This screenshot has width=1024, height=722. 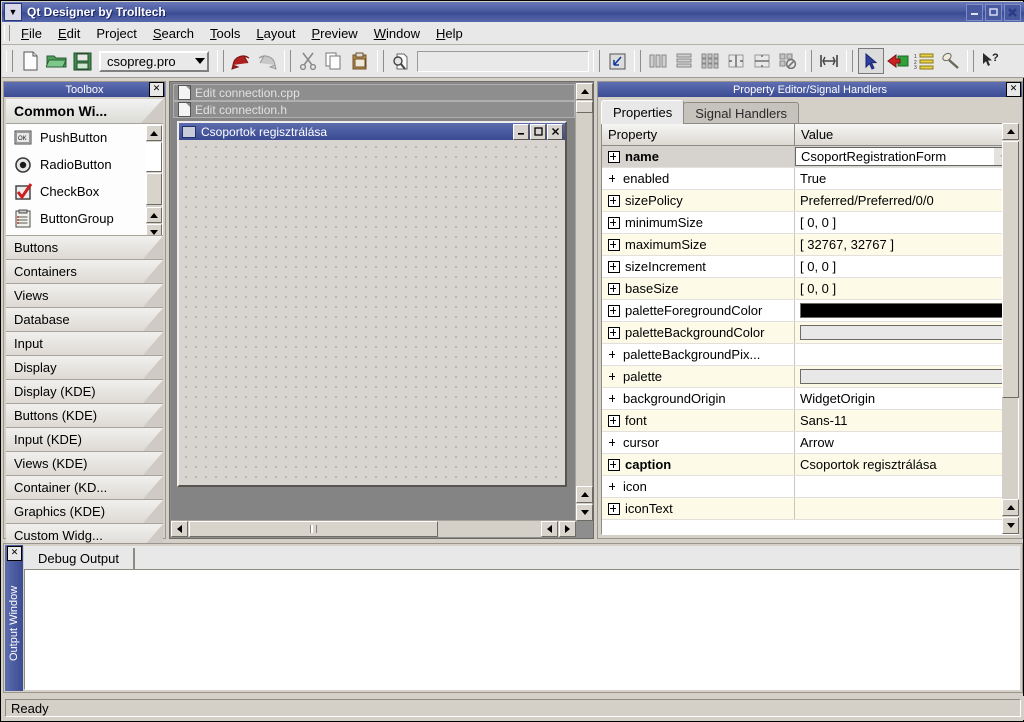 I want to click on toolbox-item-radiobutton: RadioButton, so click(x=84, y=164).